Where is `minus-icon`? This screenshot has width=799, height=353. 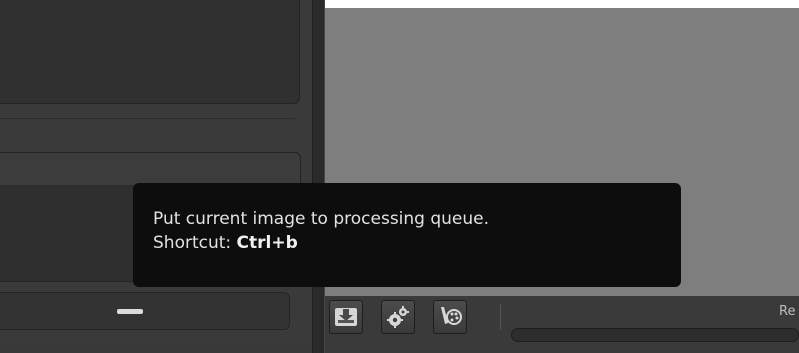 minus-icon is located at coordinates (130, 311).